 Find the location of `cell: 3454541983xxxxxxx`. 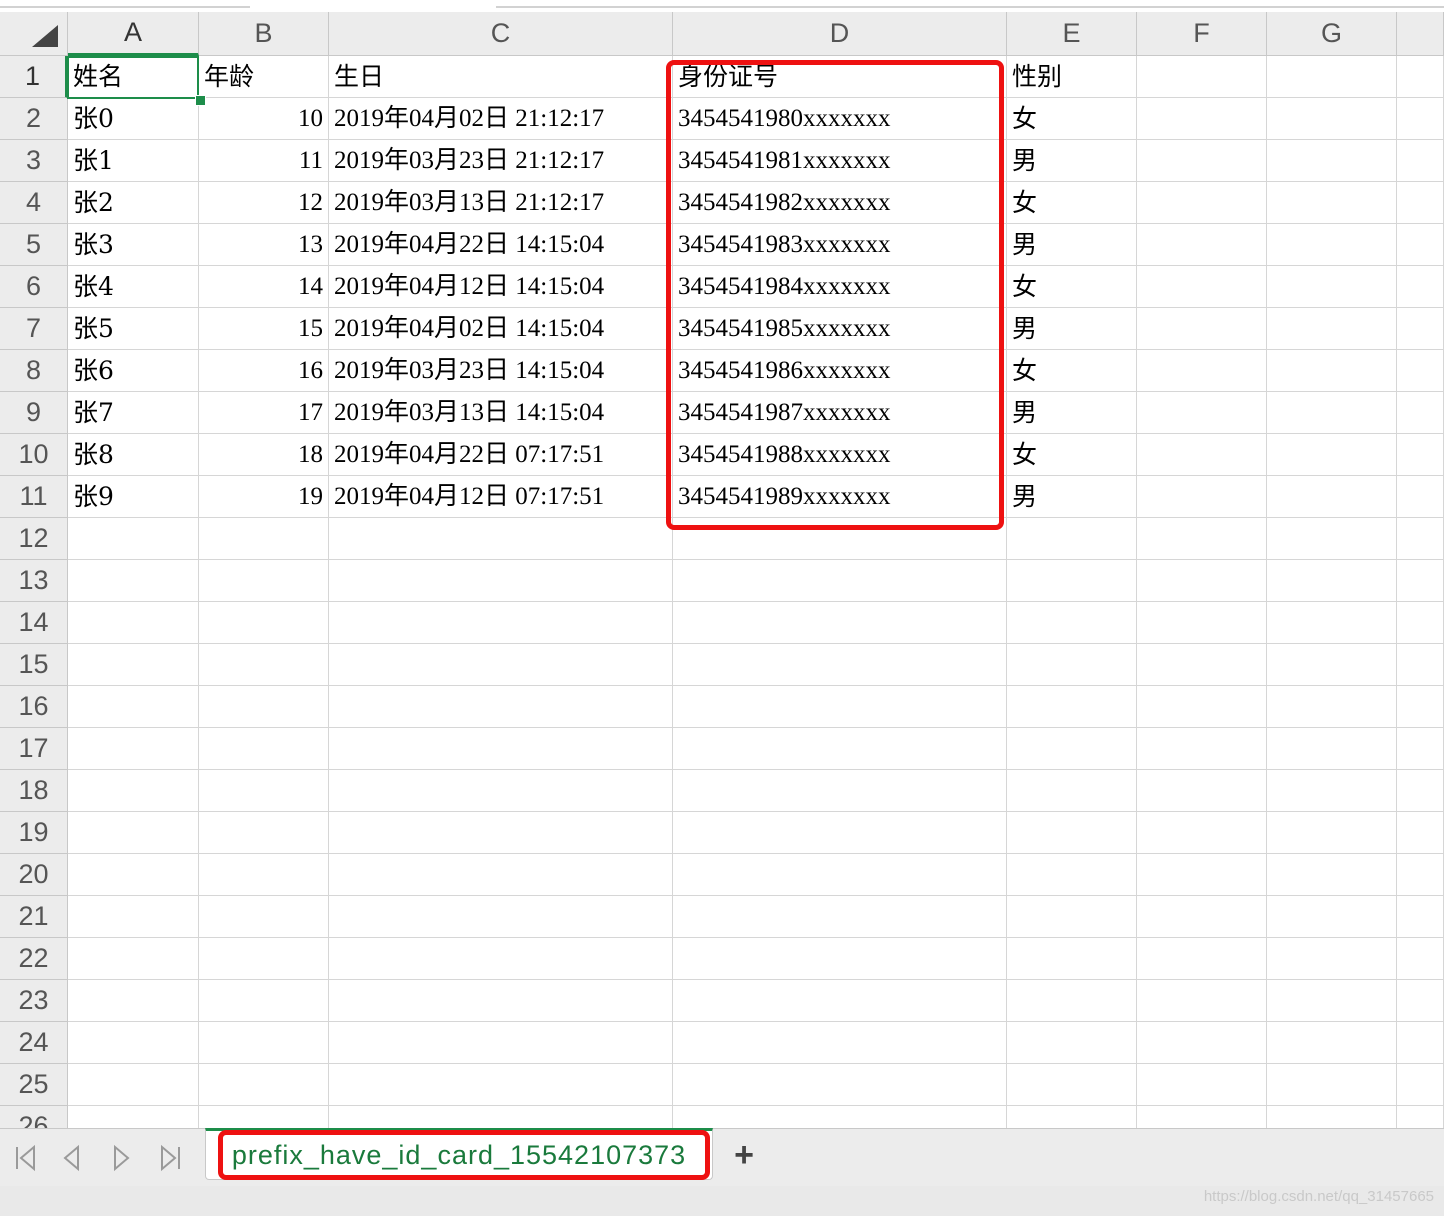

cell: 3454541983xxxxxxx is located at coordinates (840, 245).